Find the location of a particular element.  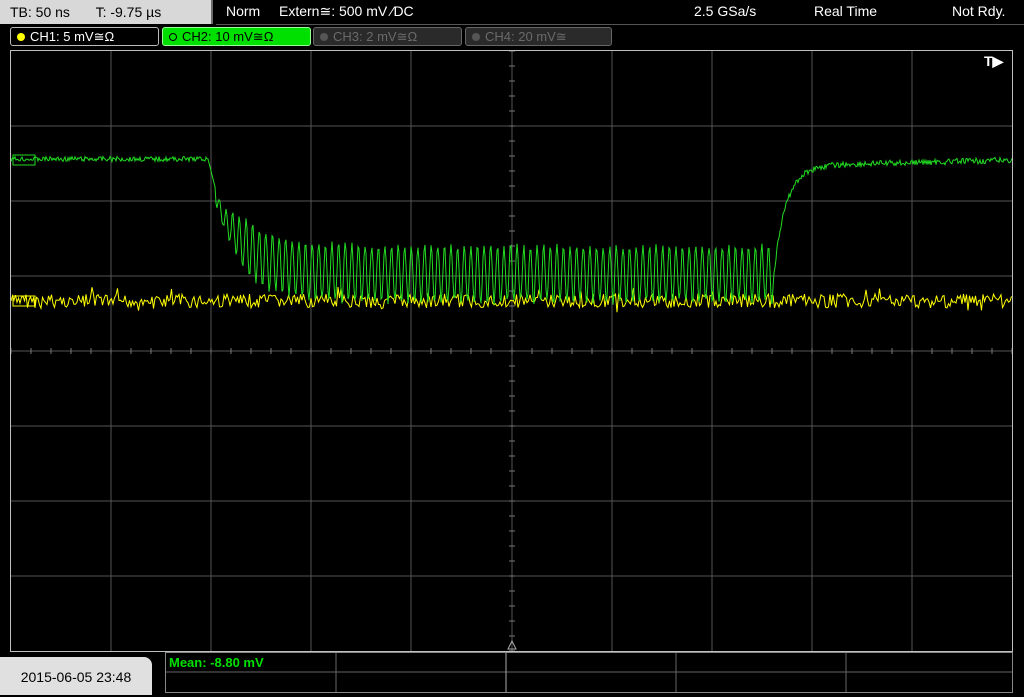

trigger-source: Extern≅: 500 mV ⁄DC is located at coordinates (346, 11).